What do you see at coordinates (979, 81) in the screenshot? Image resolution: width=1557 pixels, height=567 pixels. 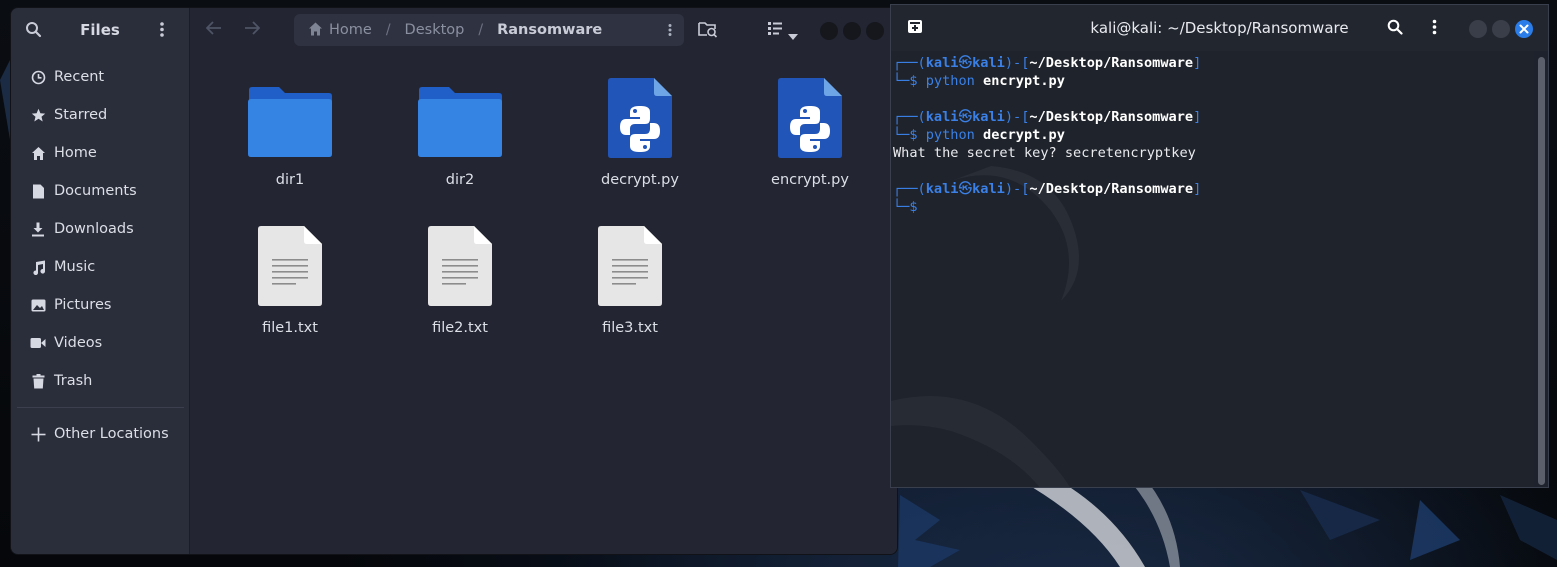 I see `command-line: └─$ python encrypt.py` at bounding box center [979, 81].